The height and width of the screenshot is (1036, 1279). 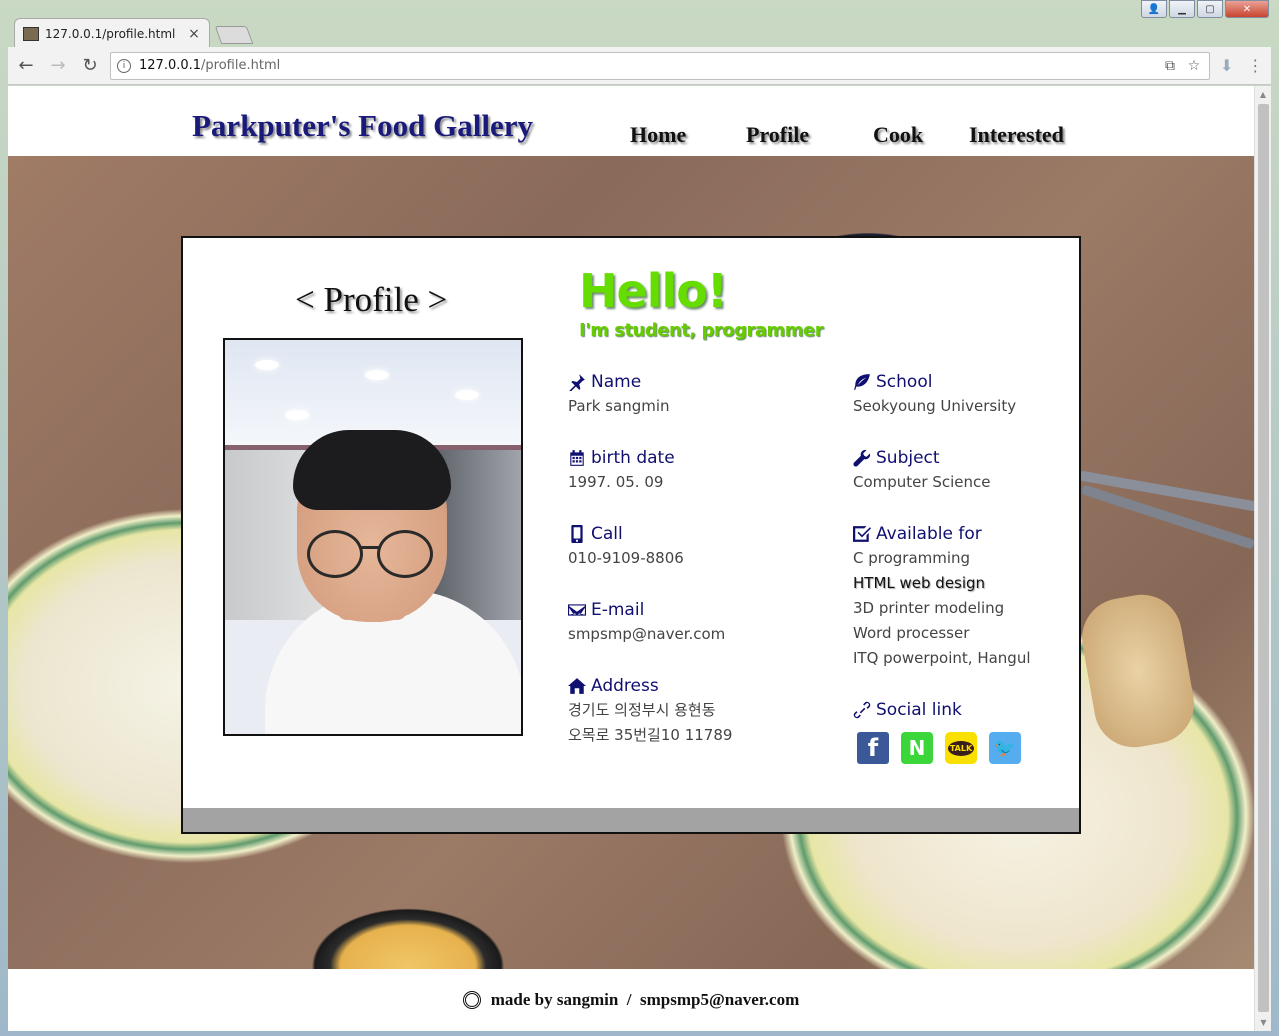 What do you see at coordinates (577, 458) in the screenshot?
I see `calendar-icon` at bounding box center [577, 458].